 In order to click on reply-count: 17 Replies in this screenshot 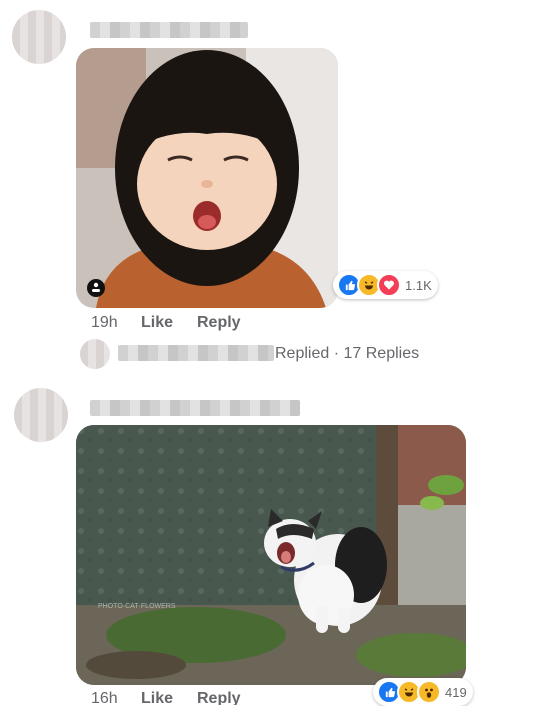, I will do `click(381, 353)`.